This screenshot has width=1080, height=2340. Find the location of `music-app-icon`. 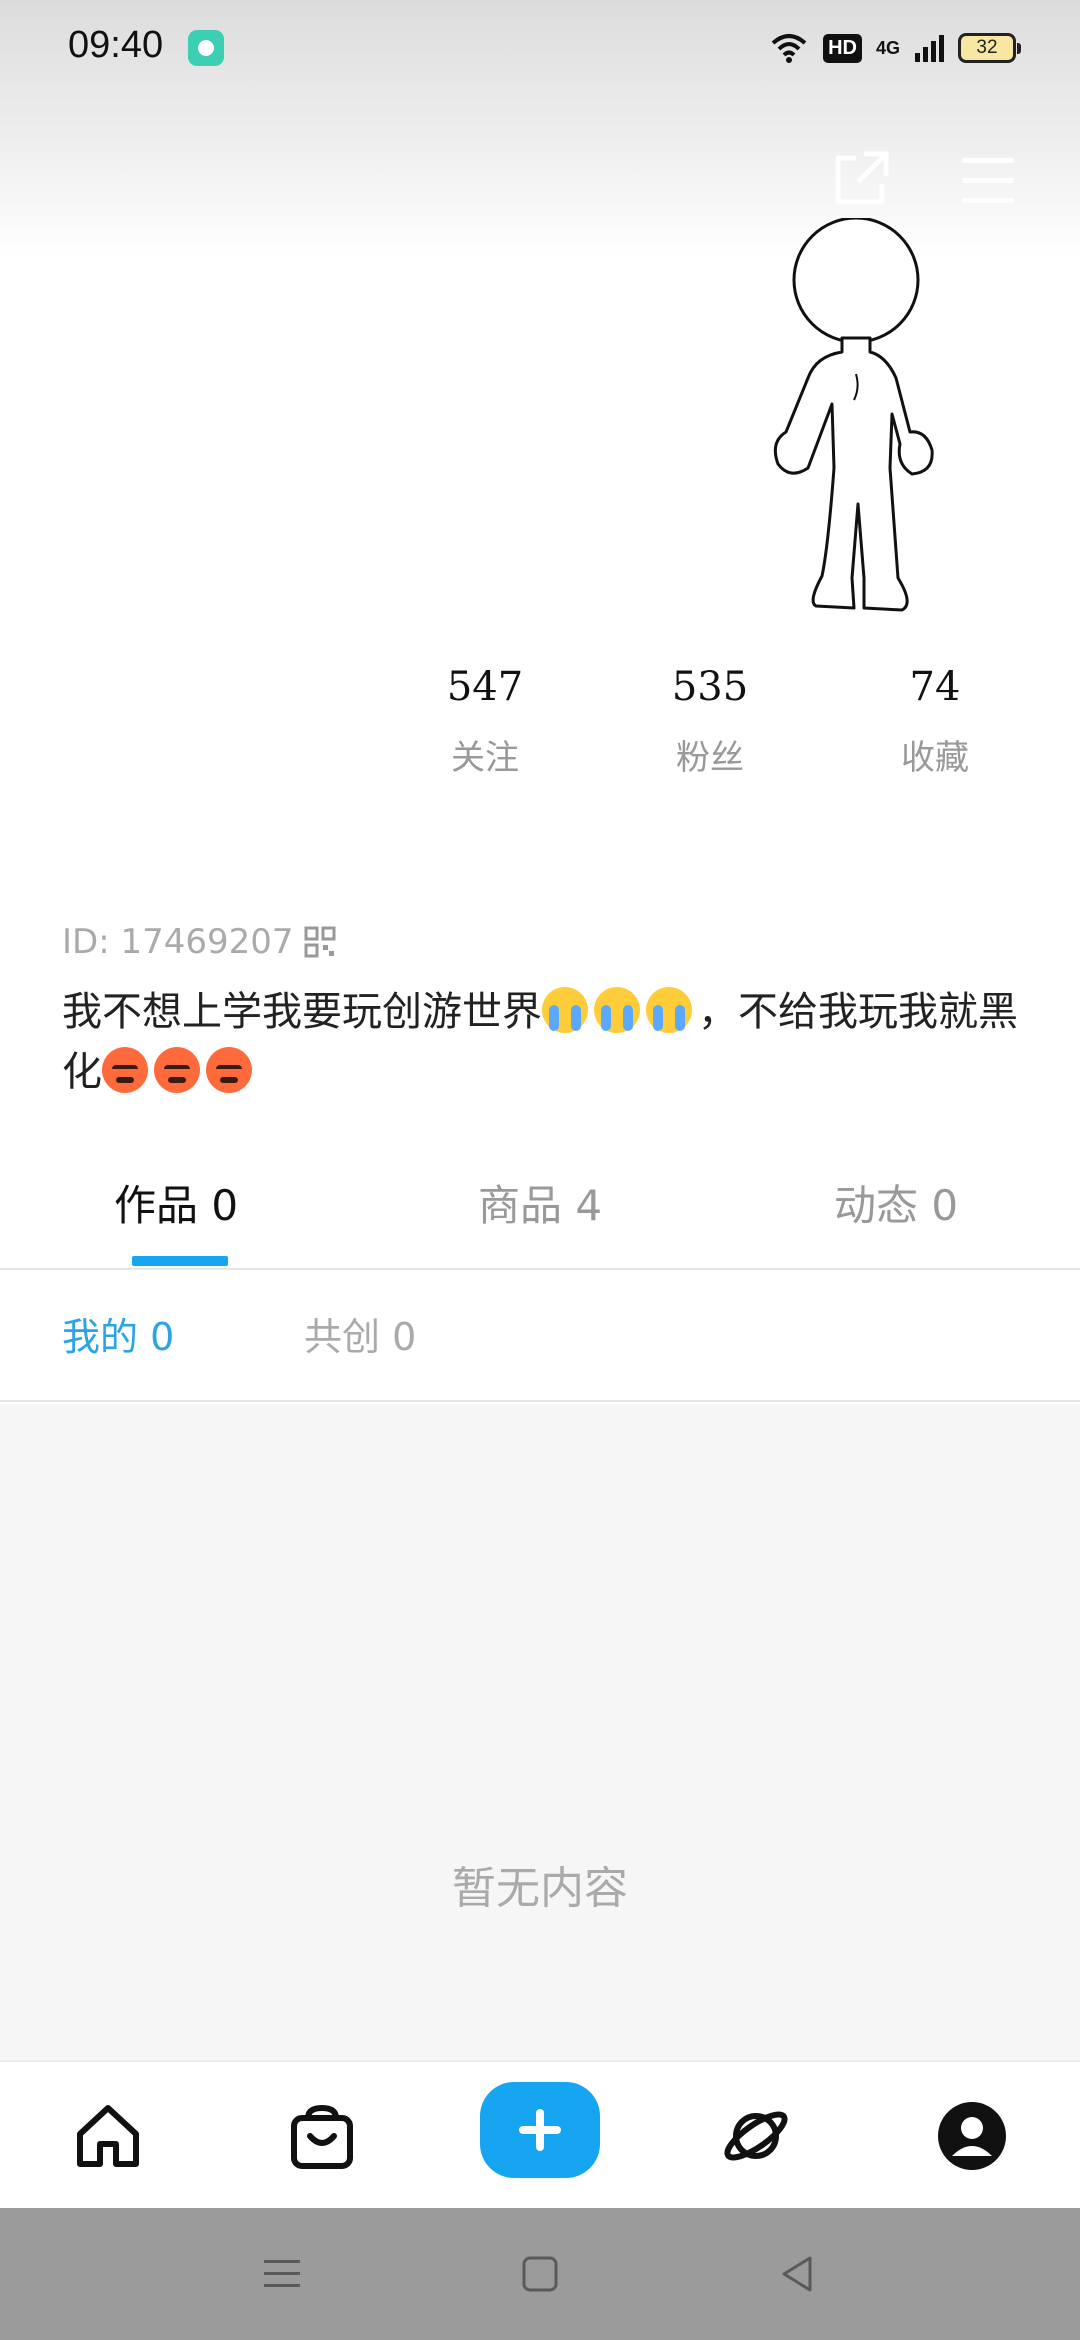

music-app-icon is located at coordinates (206, 48).